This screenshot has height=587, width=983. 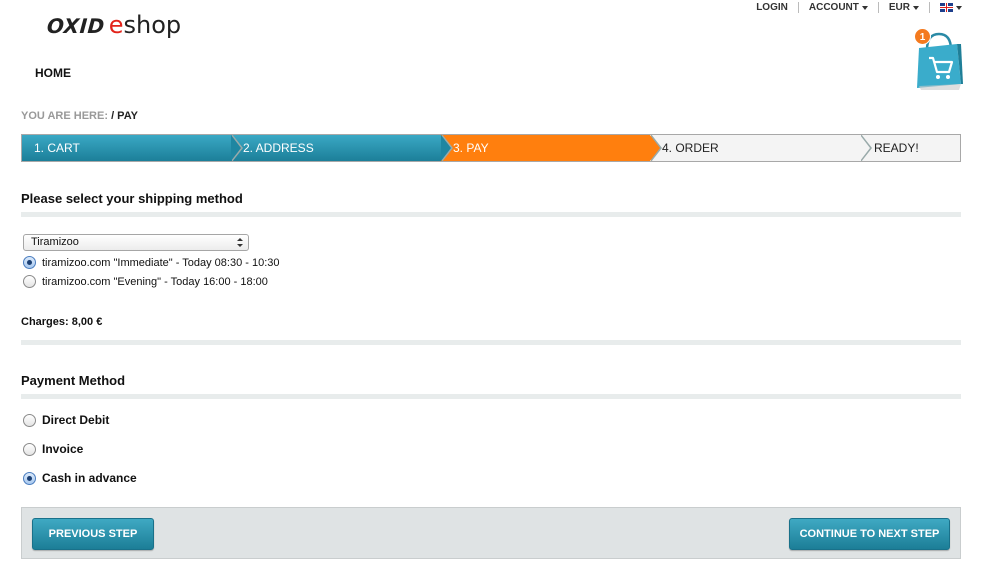 I want to click on basket-count-badge: 1, so click(x=922, y=36).